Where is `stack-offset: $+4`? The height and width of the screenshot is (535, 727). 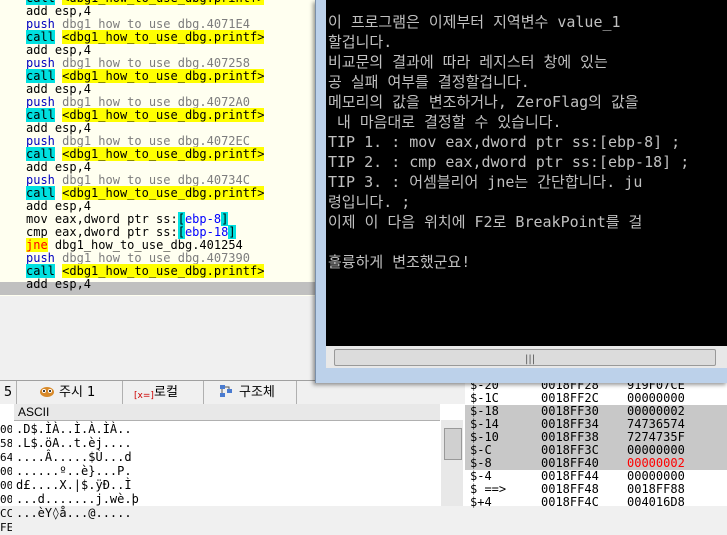 stack-offset: $+4 is located at coordinates (481, 502).